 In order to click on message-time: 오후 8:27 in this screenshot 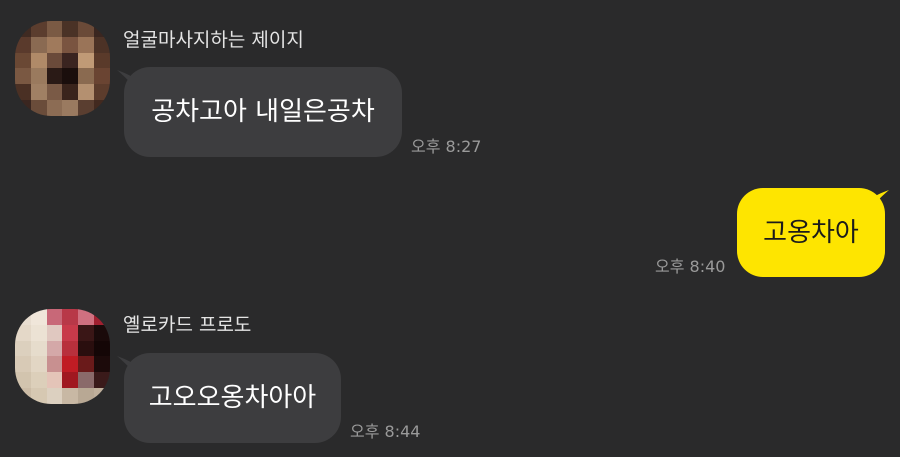, I will do `click(446, 146)`.